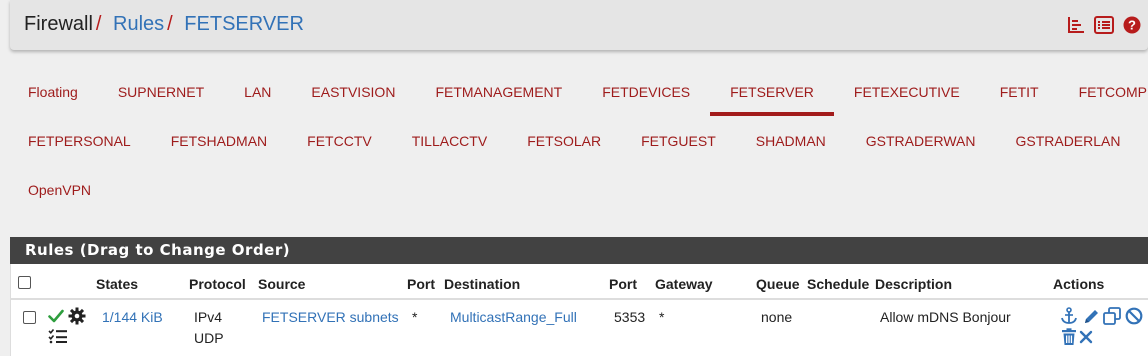 The height and width of the screenshot is (356, 1148). Describe the element at coordinates (1134, 316) in the screenshot. I see `disable-icon` at that location.